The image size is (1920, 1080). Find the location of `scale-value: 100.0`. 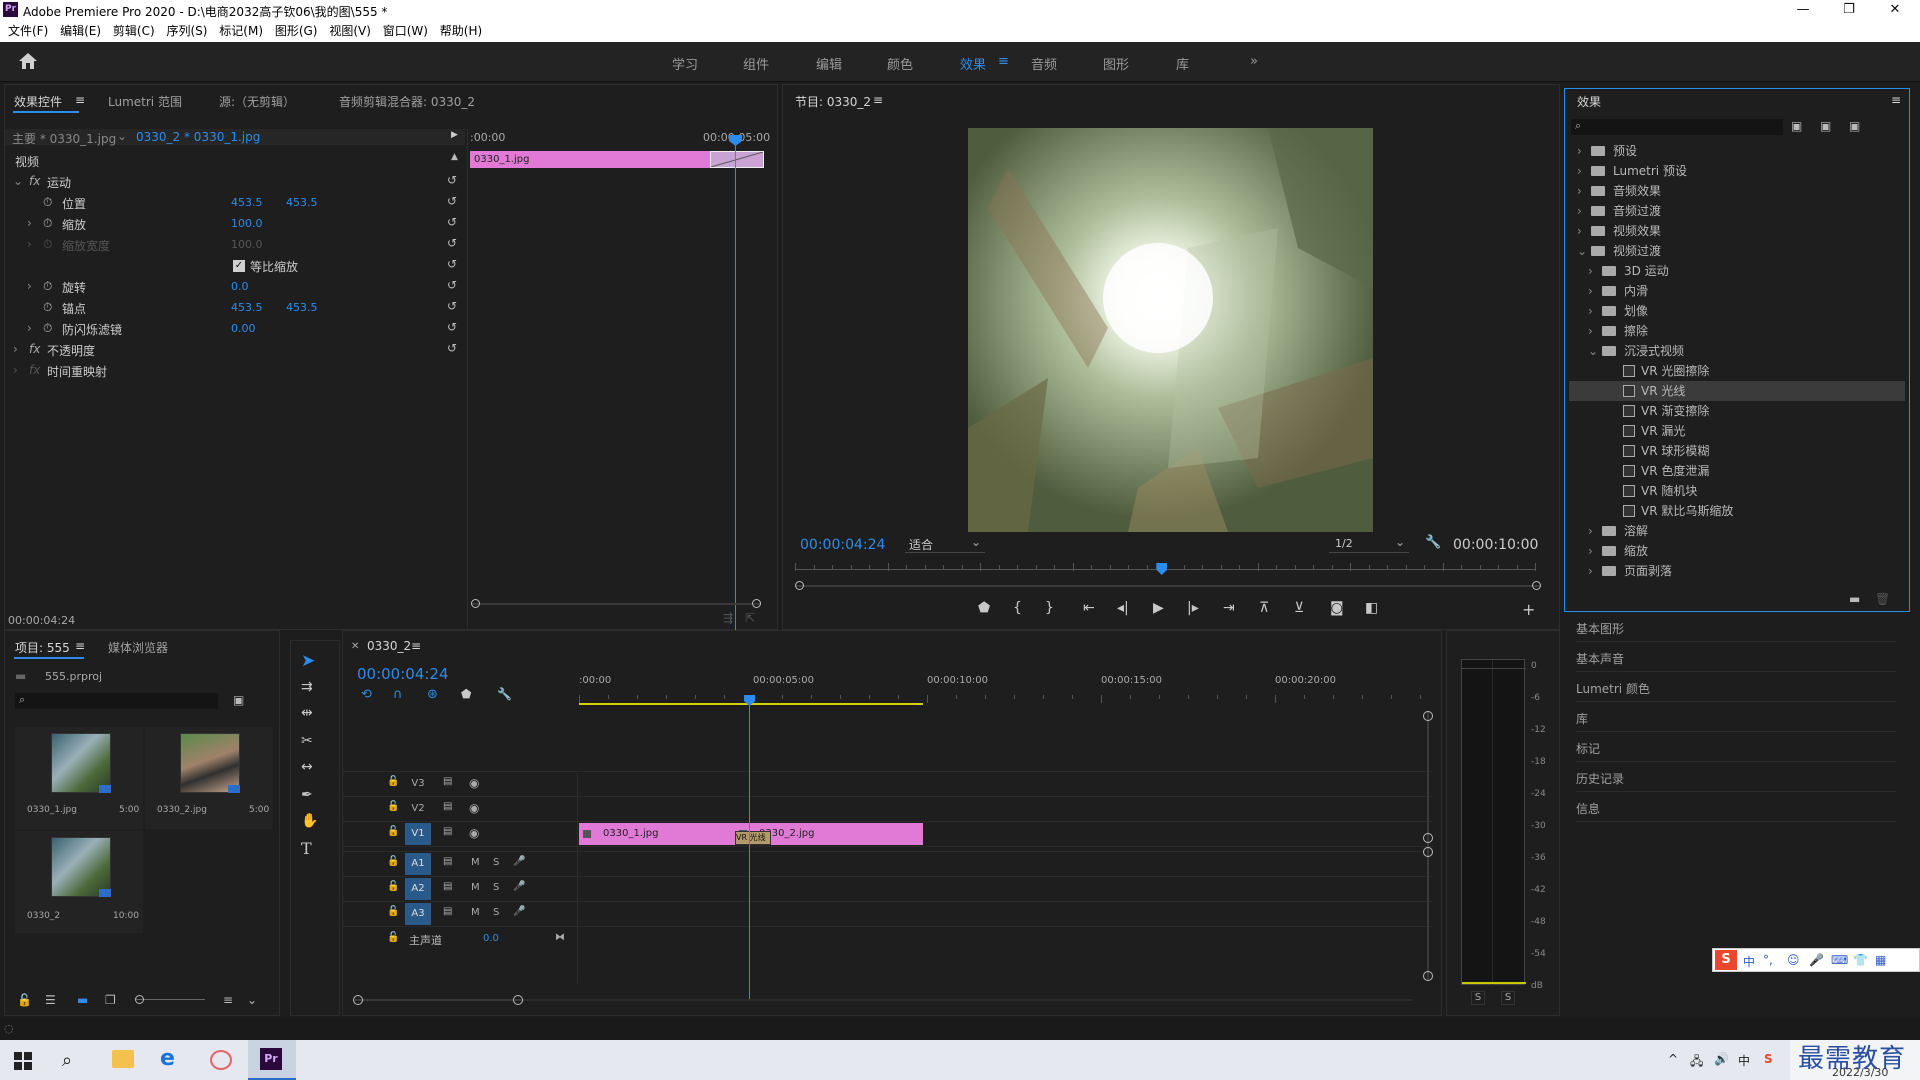

scale-value: 100.0 is located at coordinates (247, 223).